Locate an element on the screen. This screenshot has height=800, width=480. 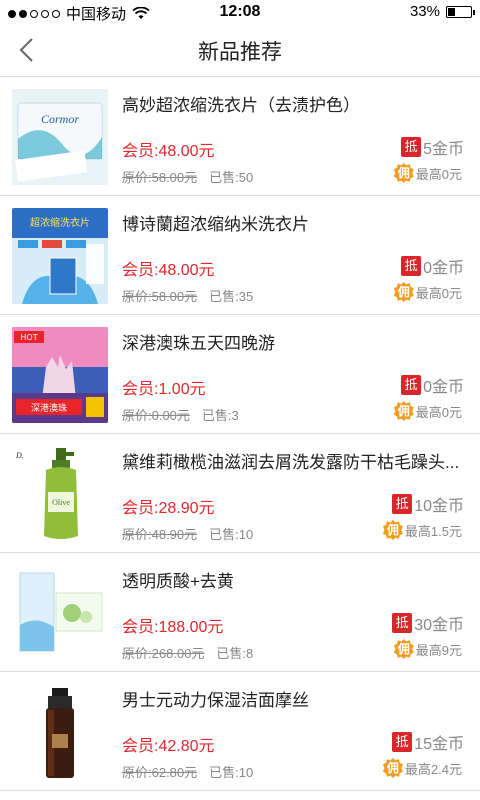
battery-icon is located at coordinates (460, 11).